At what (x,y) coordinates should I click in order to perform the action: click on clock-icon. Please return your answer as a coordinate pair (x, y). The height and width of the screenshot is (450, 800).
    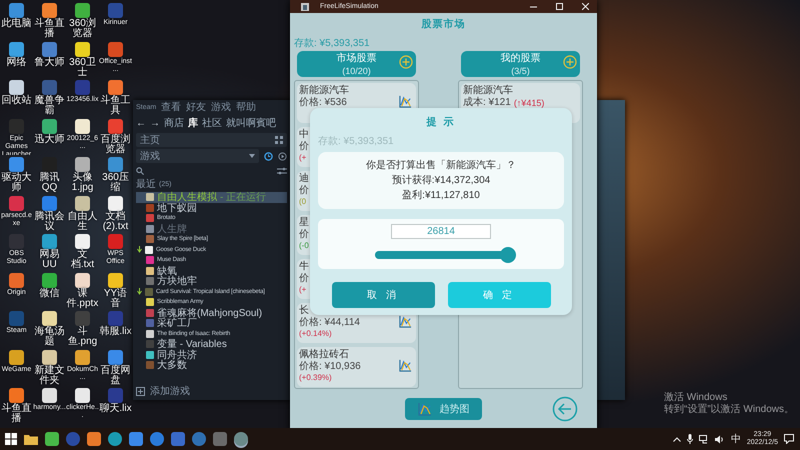
    Looking at the image, I should click on (268, 156).